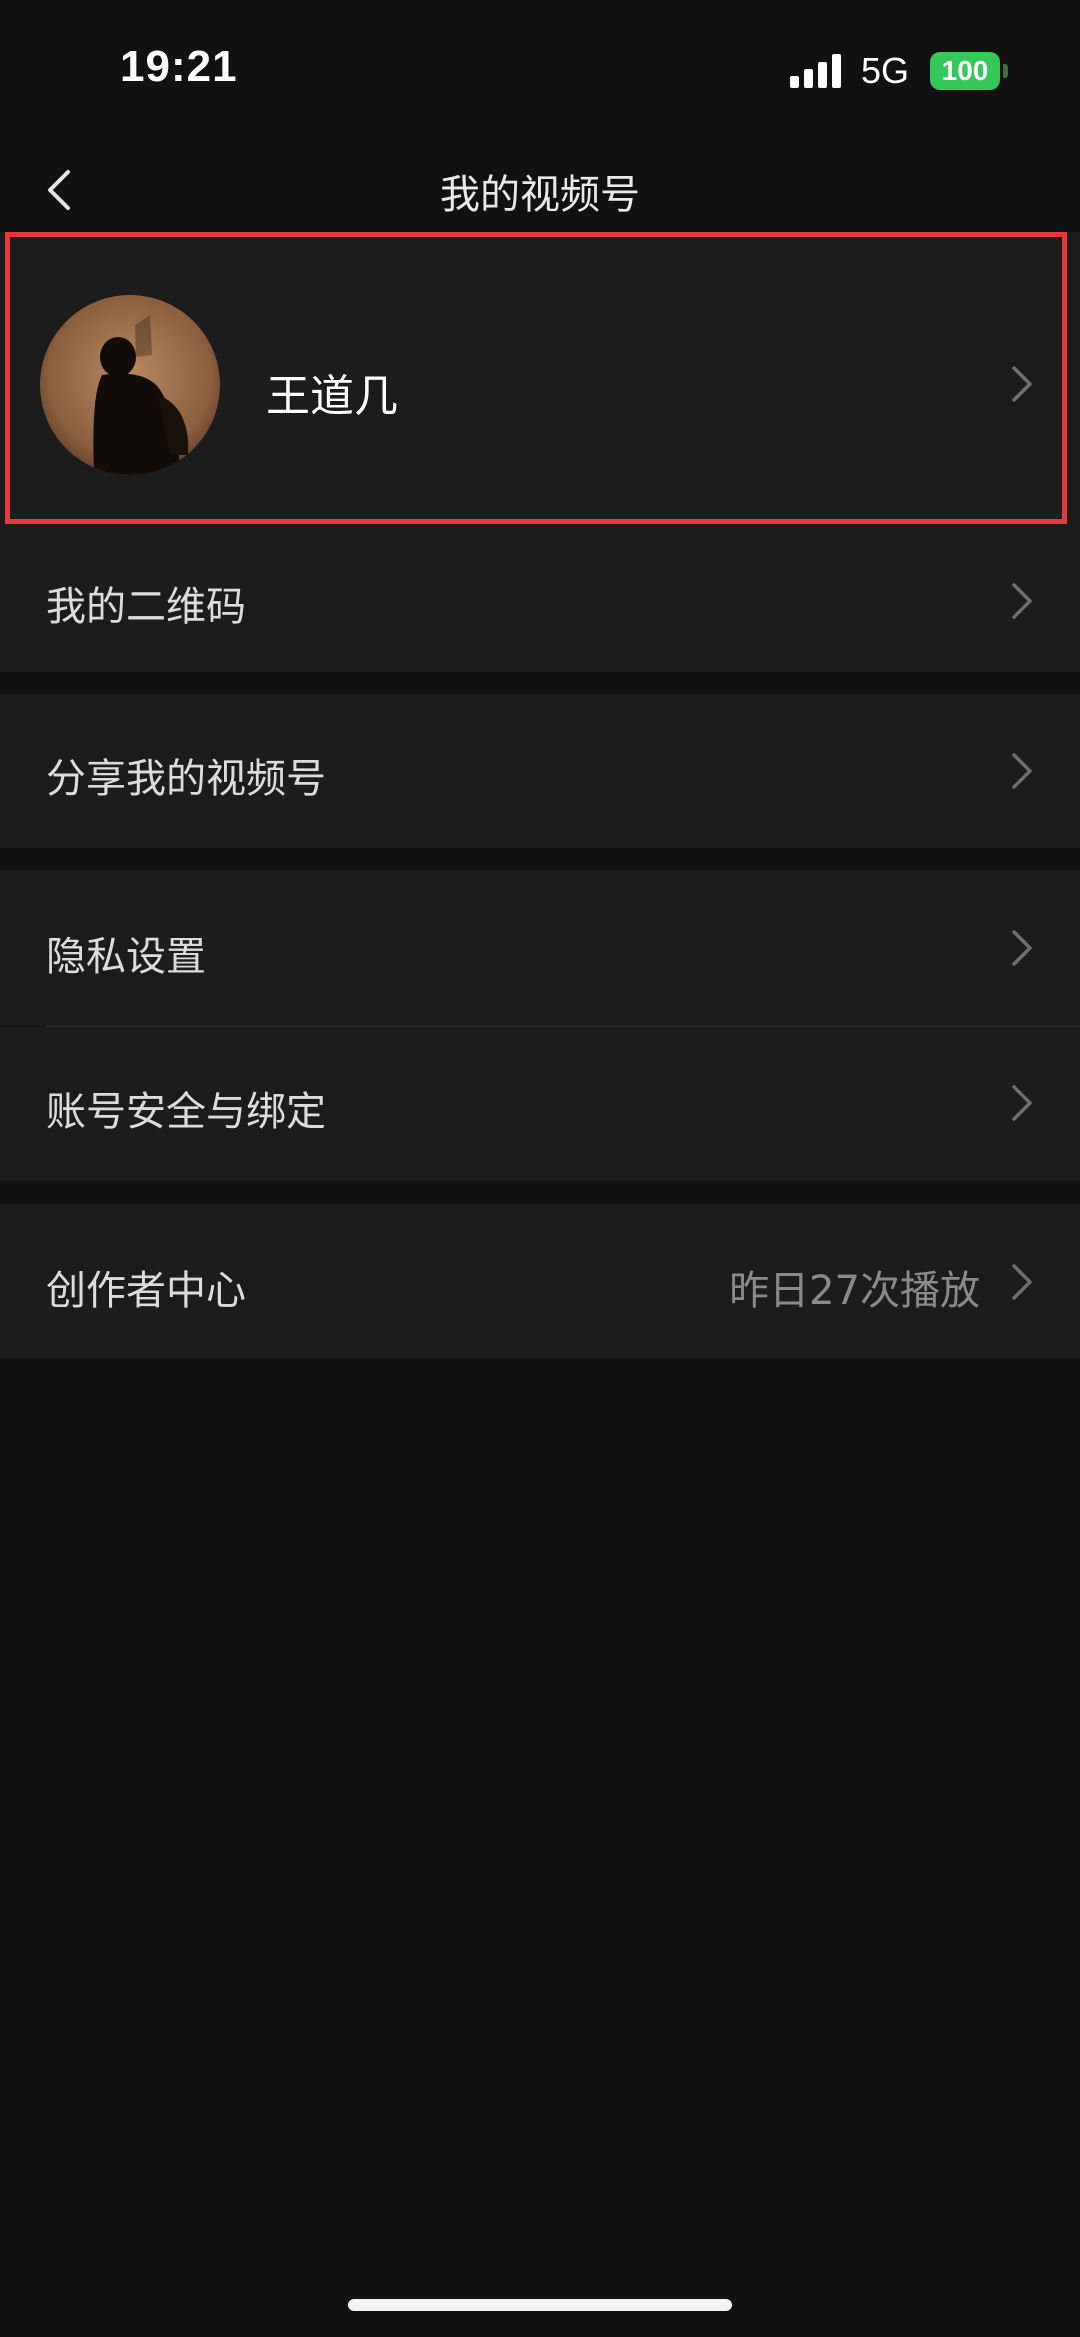 This screenshot has width=1080, height=2337. I want to click on battery-icon: 100, so click(970, 71).